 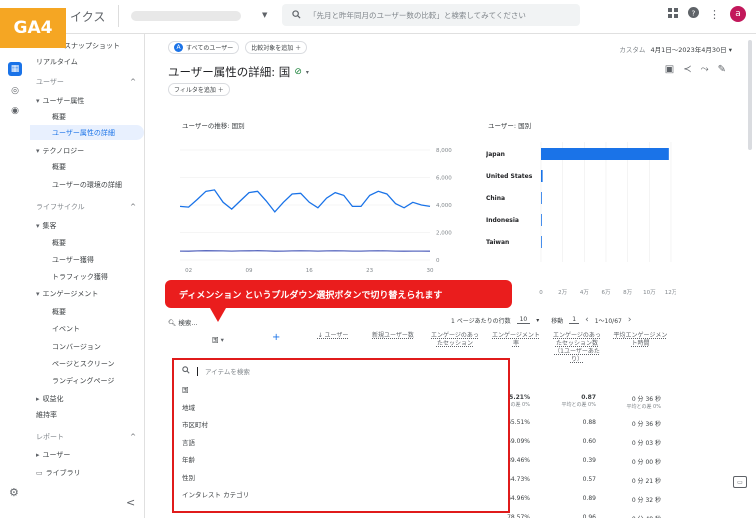 What do you see at coordinates (87, 293) in the screenshot?
I see `sidebar-item-14: ▾ エンゲージメント` at bounding box center [87, 293].